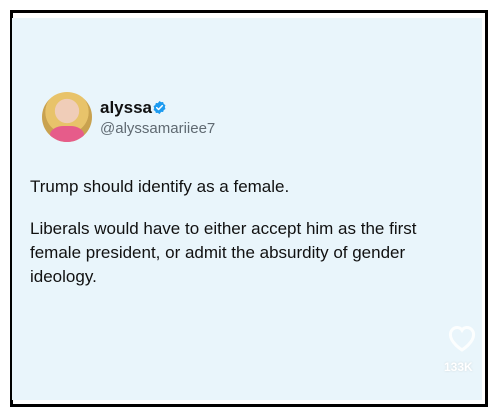  What do you see at coordinates (157, 128) in the screenshot?
I see `handle: @alyssamariiee7` at bounding box center [157, 128].